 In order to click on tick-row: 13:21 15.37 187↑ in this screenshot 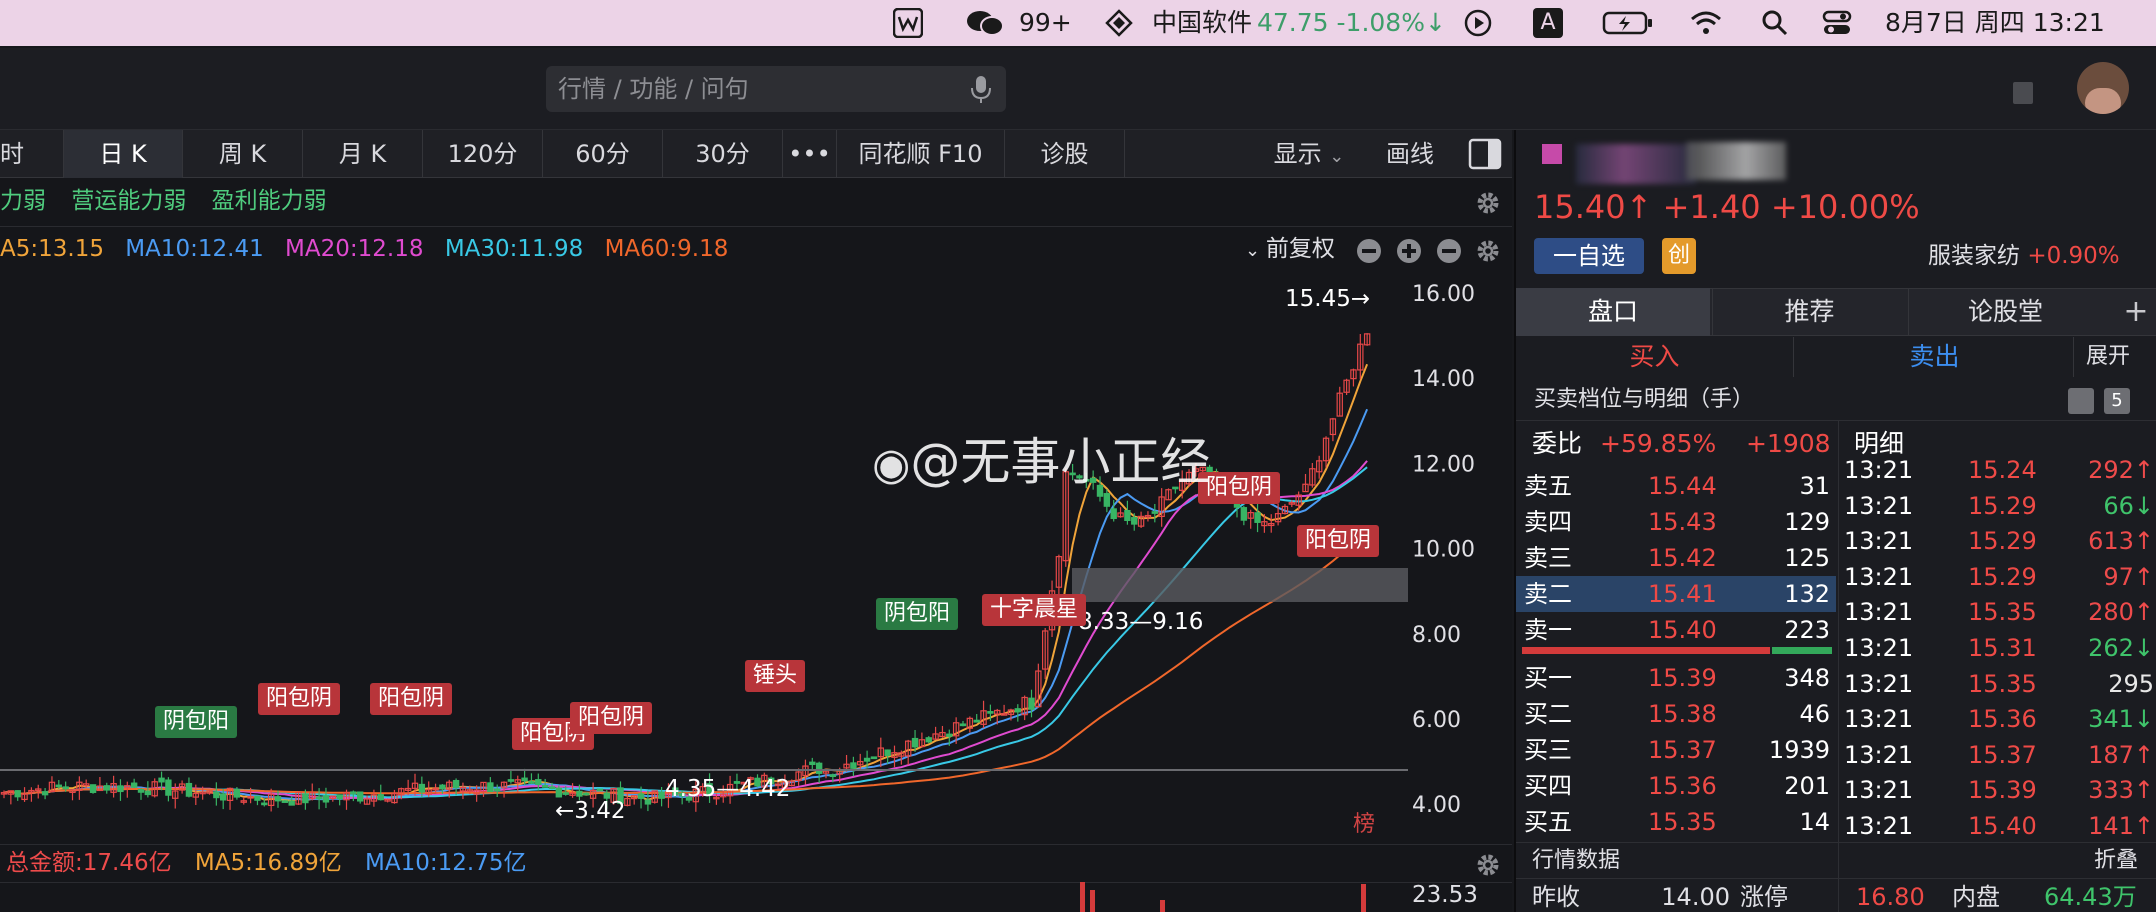, I will do `click(2000, 755)`.